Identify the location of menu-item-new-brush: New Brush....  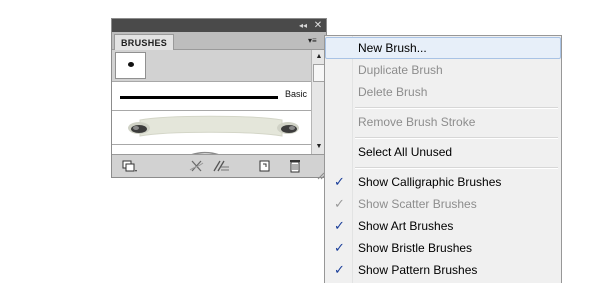
(443, 48).